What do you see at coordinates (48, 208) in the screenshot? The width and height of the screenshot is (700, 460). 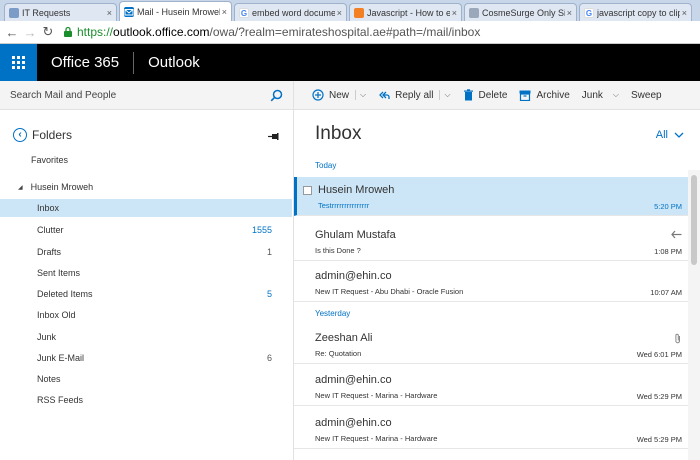 I see `folder-name: Inbox` at bounding box center [48, 208].